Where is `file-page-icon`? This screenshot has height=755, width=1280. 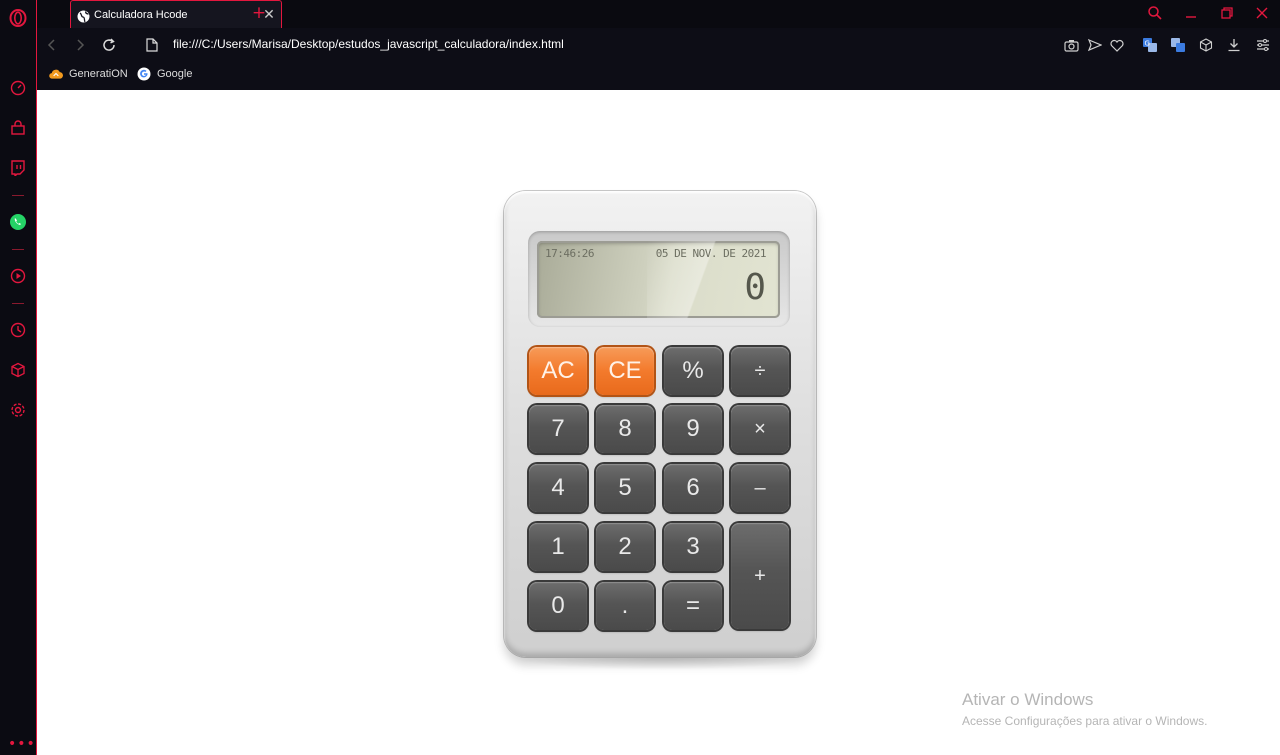
file-page-icon is located at coordinates (152, 45).